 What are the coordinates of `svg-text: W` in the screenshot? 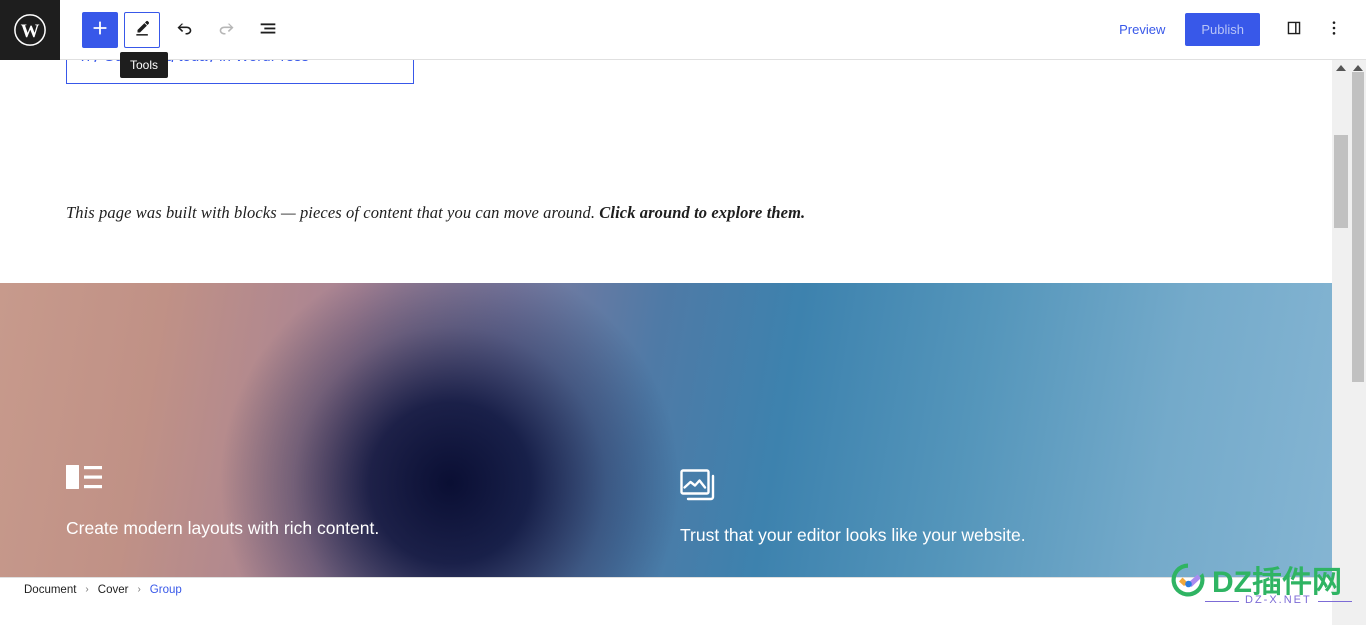 It's located at (30, 31).